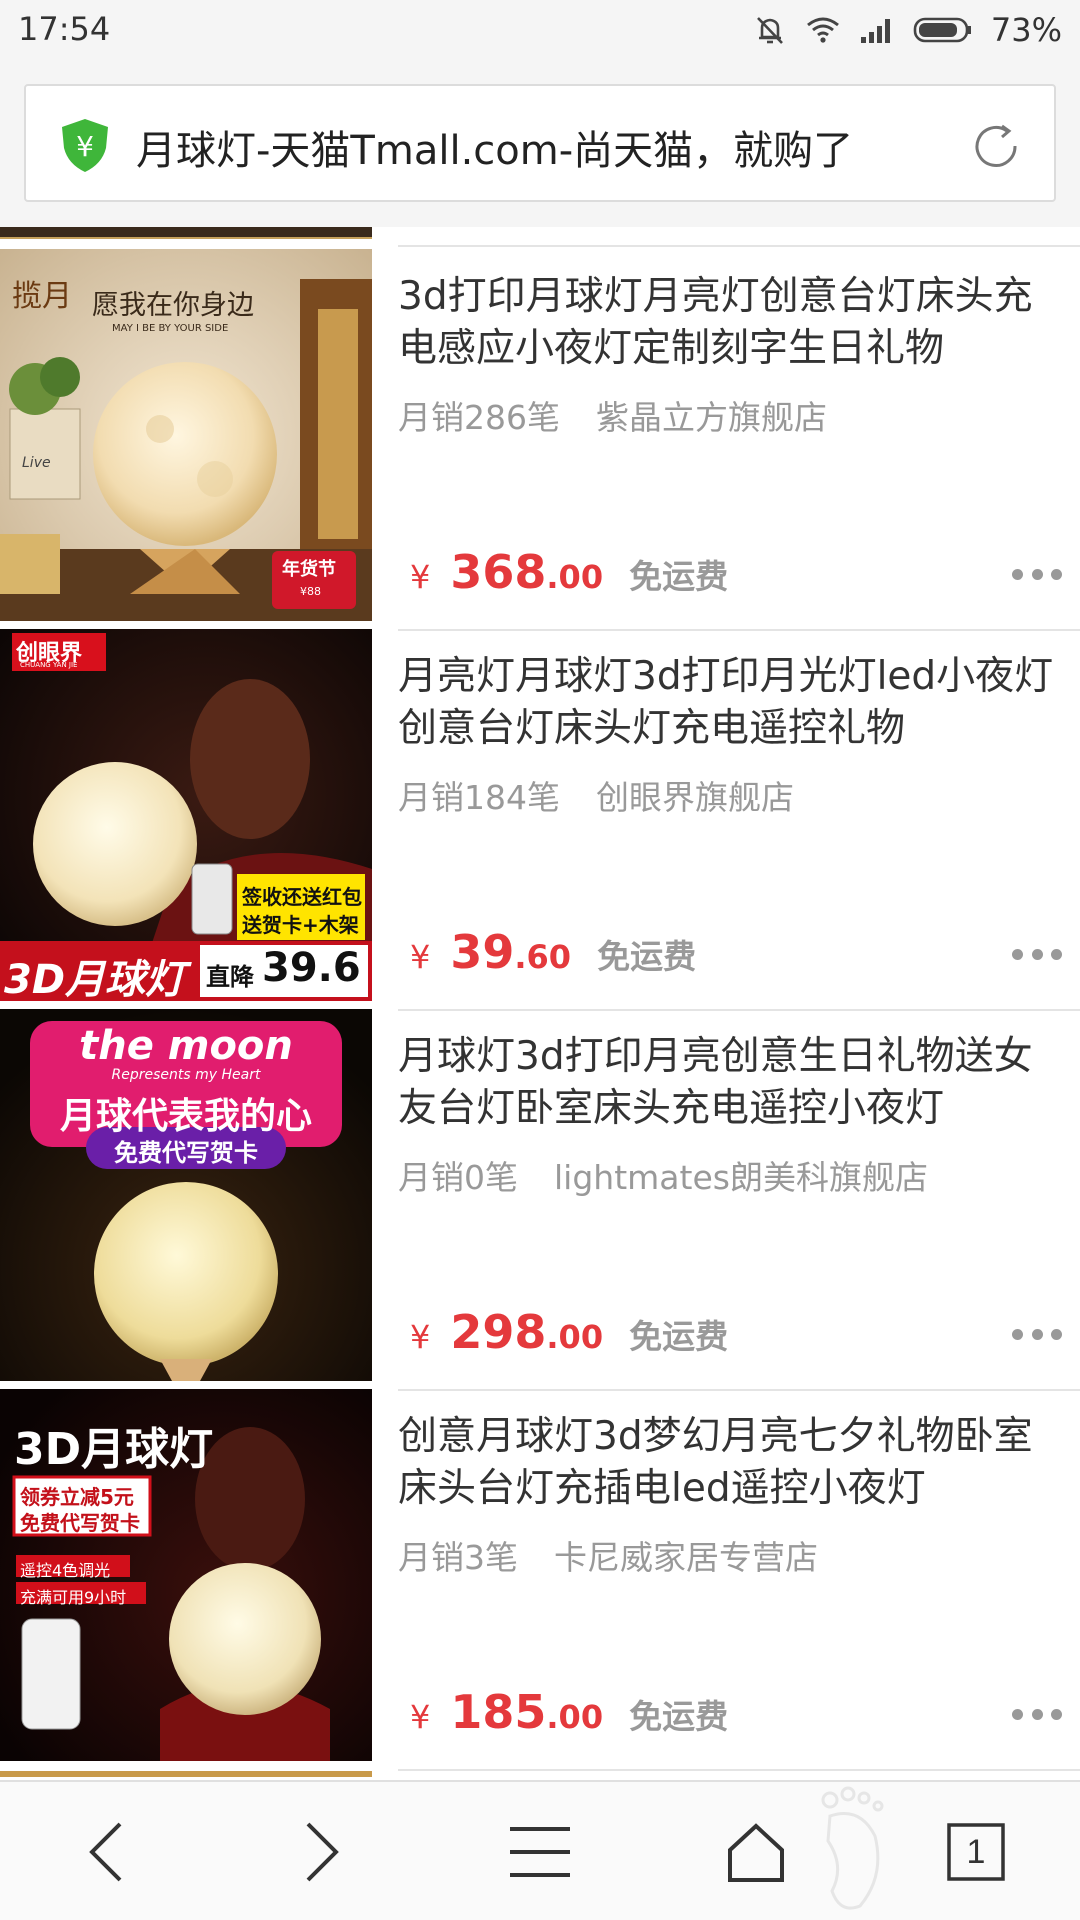 This screenshot has width=1080, height=1920. I want to click on mug-text: Live, so click(36, 463).